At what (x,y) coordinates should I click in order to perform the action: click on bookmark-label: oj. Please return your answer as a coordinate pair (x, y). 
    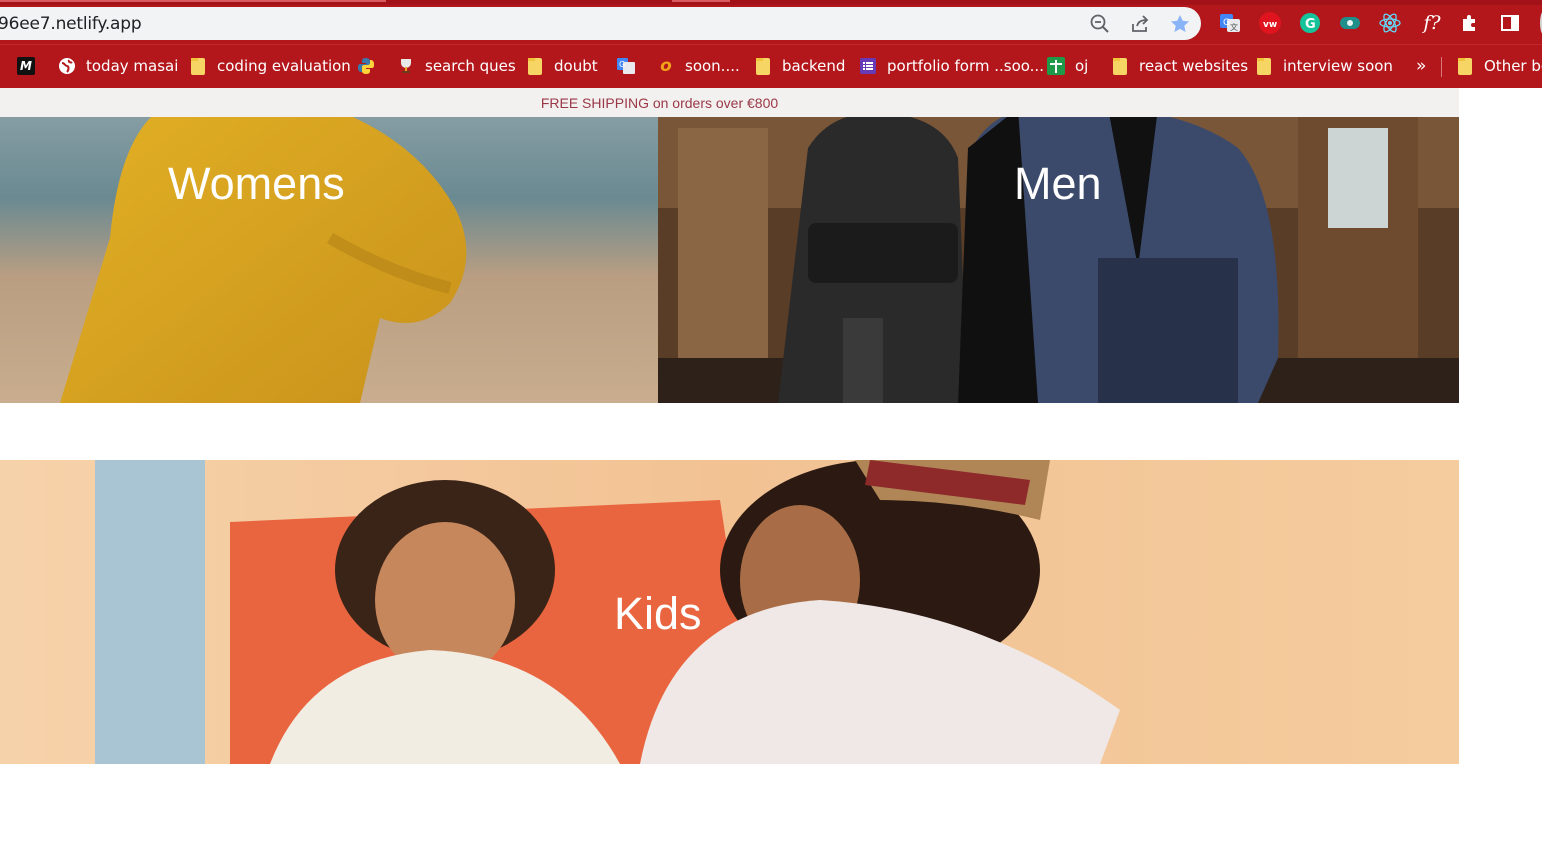
    Looking at the image, I should click on (1082, 66).